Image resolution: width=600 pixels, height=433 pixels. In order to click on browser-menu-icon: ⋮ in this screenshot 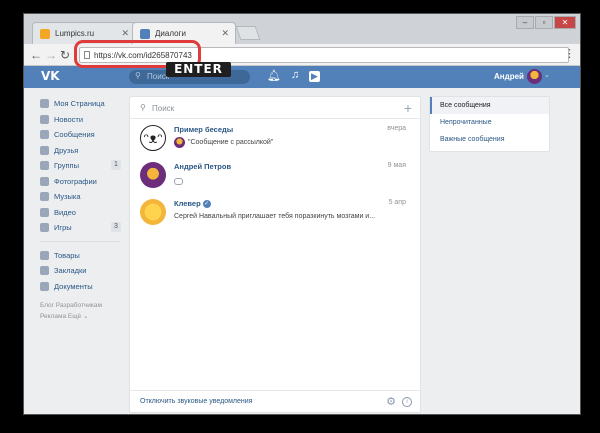, I will do `click(569, 53)`.